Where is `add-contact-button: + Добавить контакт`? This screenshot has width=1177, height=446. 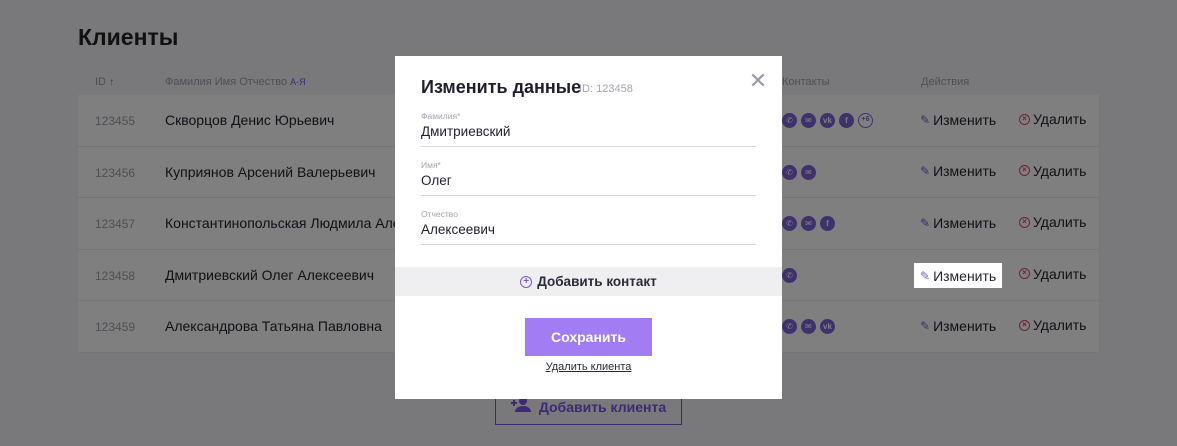
add-contact-button: + Добавить контакт is located at coordinates (588, 281).